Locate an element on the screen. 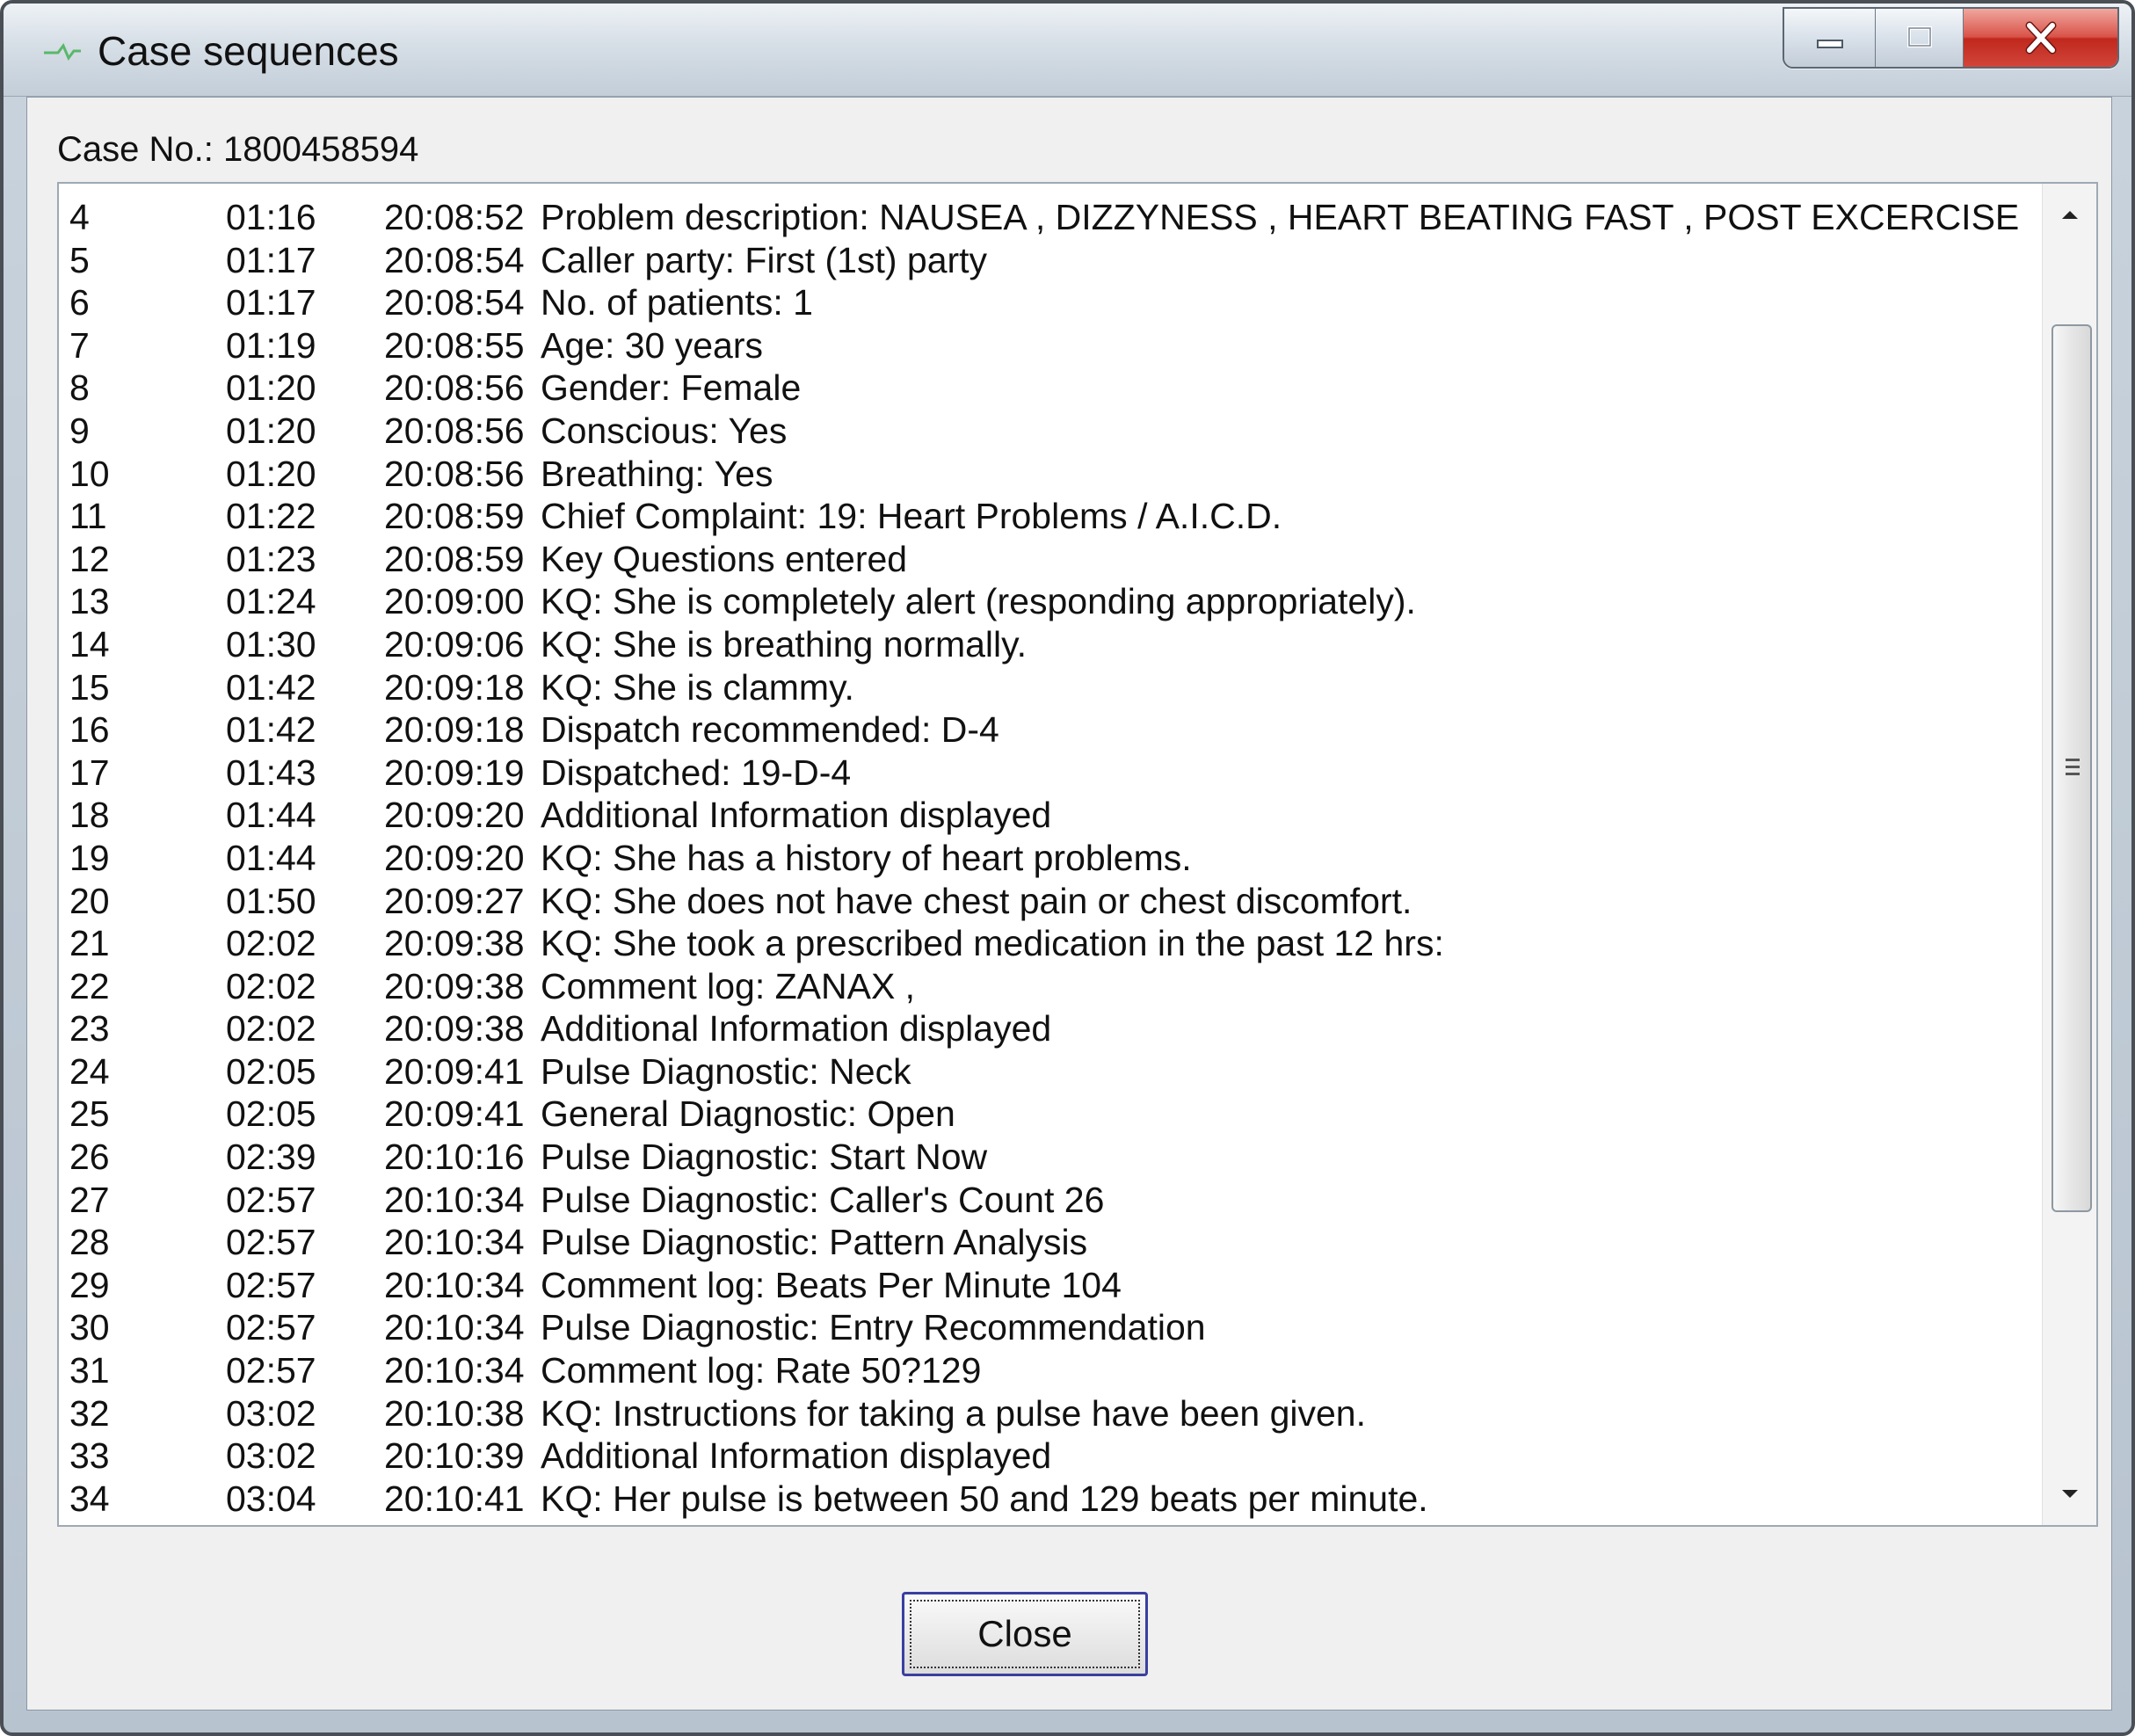 The height and width of the screenshot is (1736, 2135). row-number: 19 is located at coordinates (89, 858).